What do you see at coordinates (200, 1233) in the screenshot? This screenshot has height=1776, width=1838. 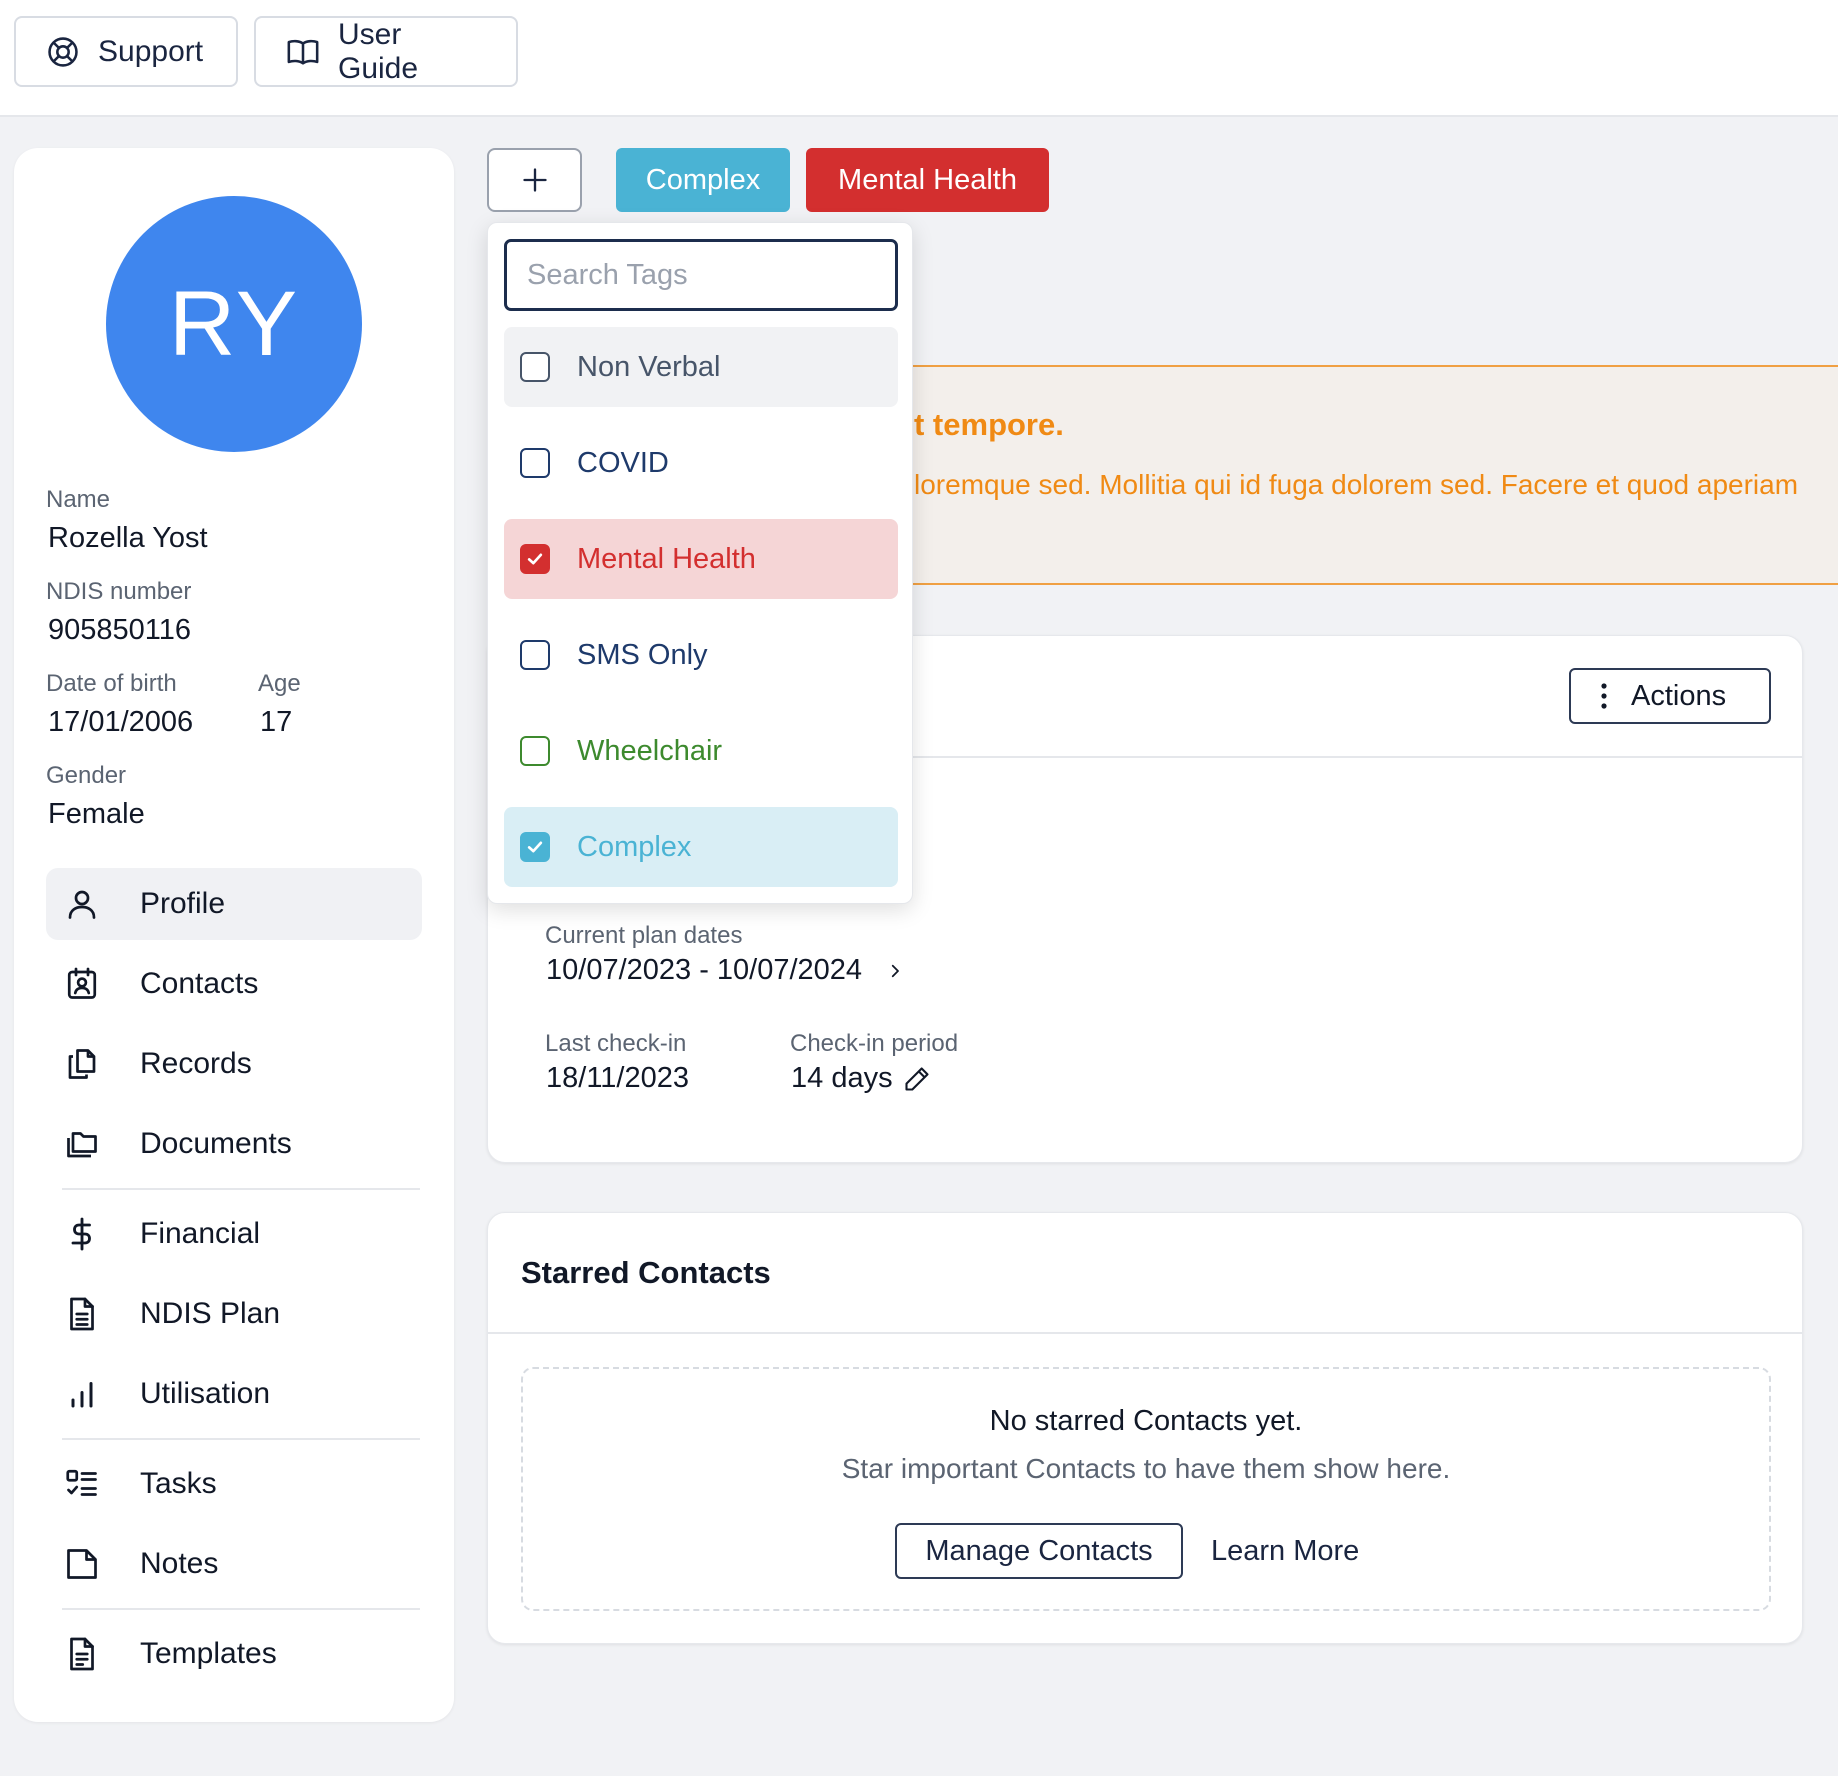 I see `nav-item-label: Financial` at bounding box center [200, 1233].